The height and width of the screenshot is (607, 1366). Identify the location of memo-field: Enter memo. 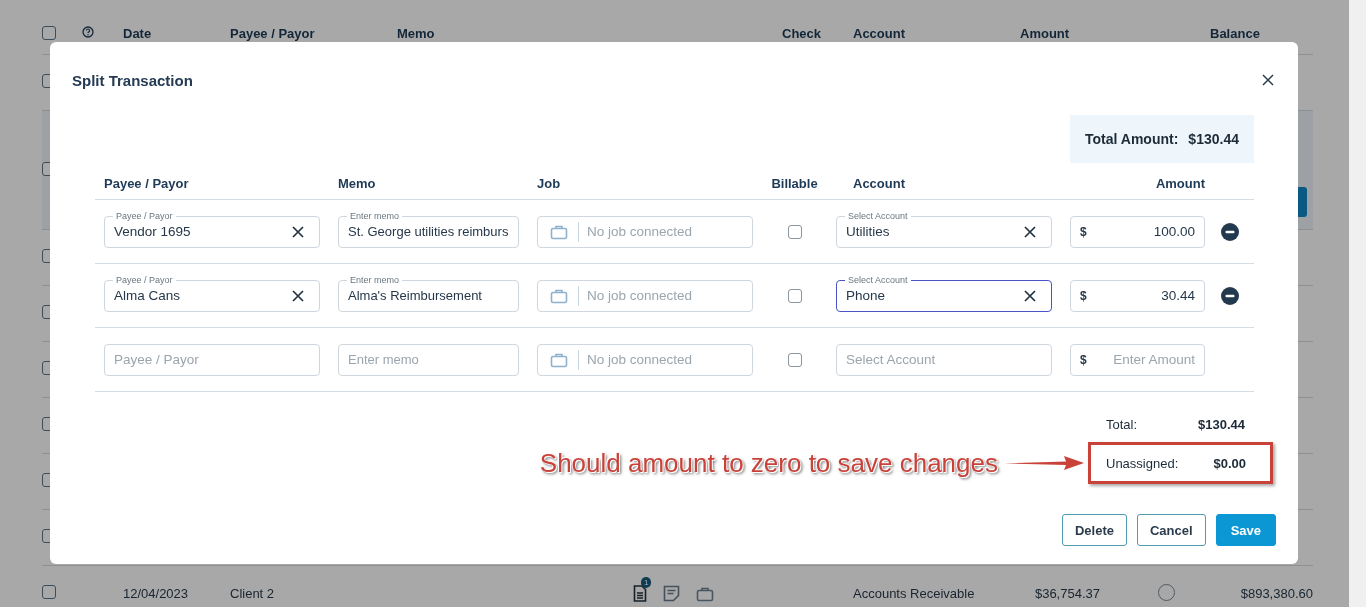
(428, 359).